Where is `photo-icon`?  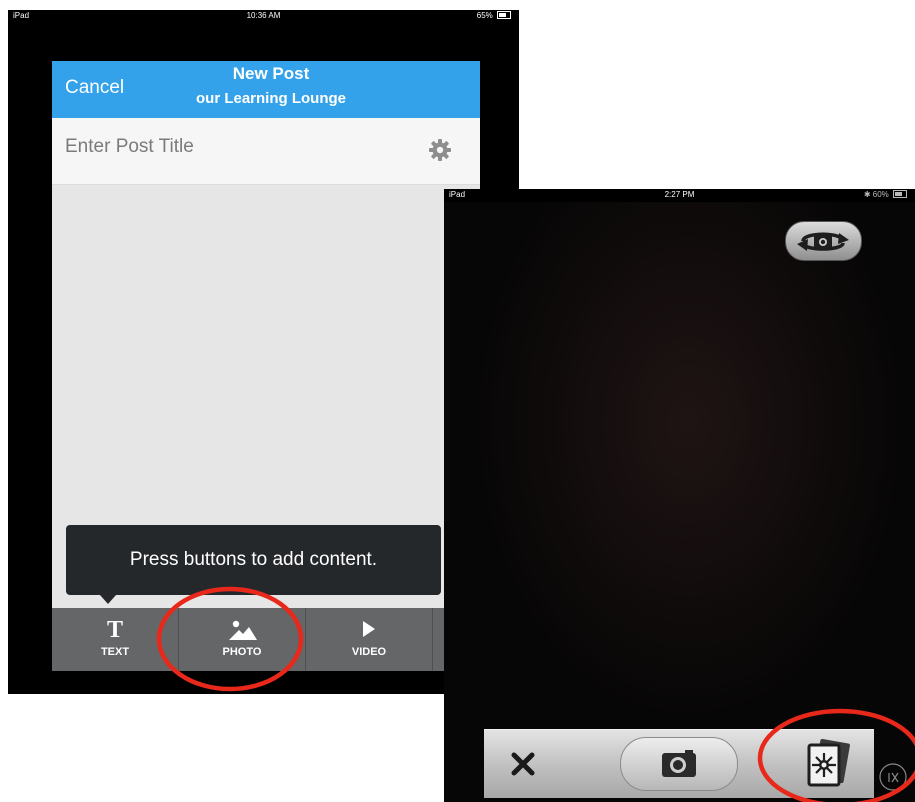
photo-icon is located at coordinates (243, 630).